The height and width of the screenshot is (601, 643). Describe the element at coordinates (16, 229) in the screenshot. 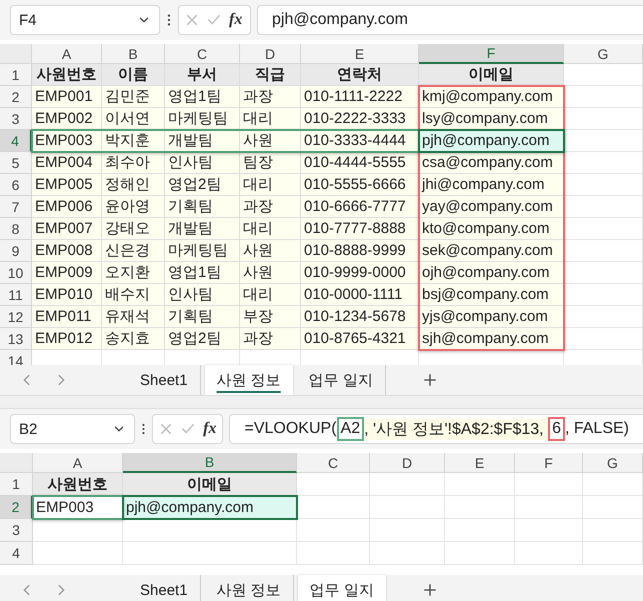

I see `row-header: 8` at that location.